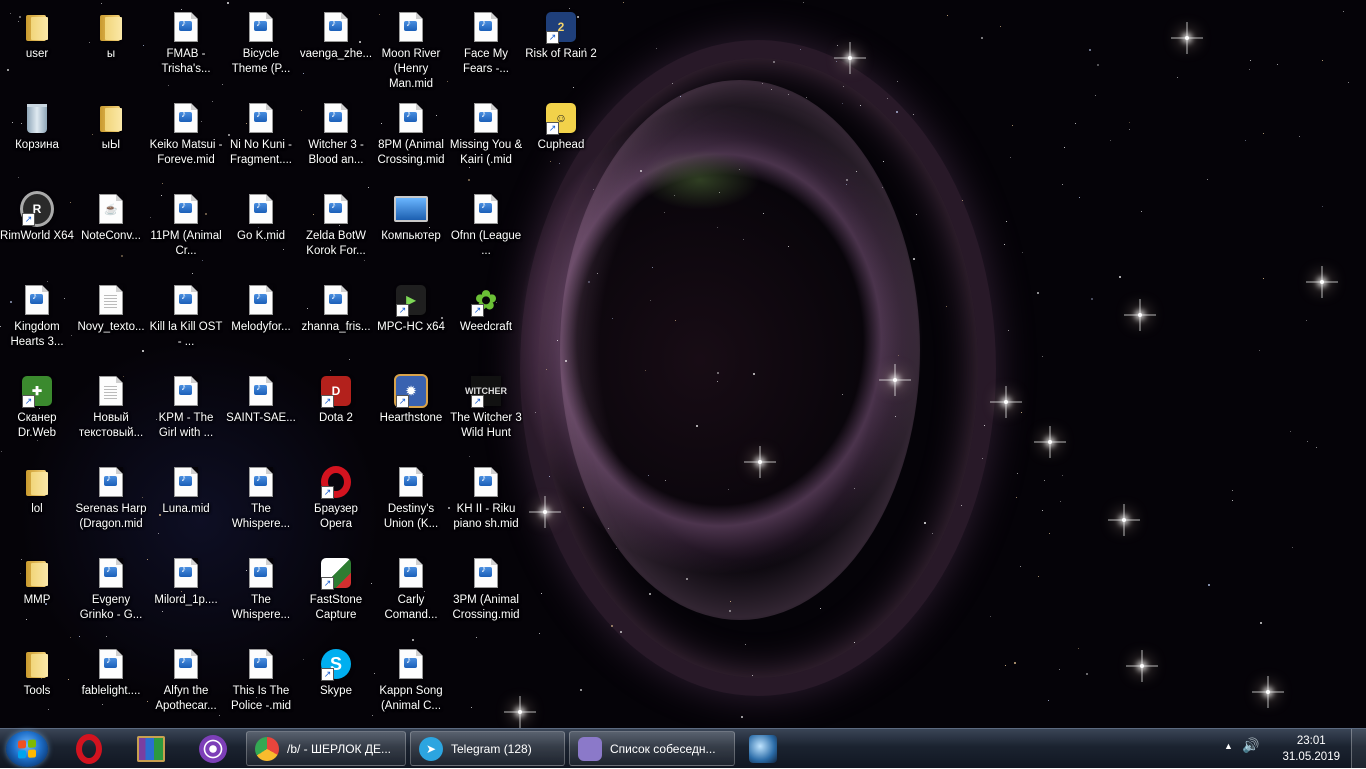 The height and width of the screenshot is (769, 1366). I want to click on desktop-icon-go-k-mid: Go K.mid, so click(261, 230).